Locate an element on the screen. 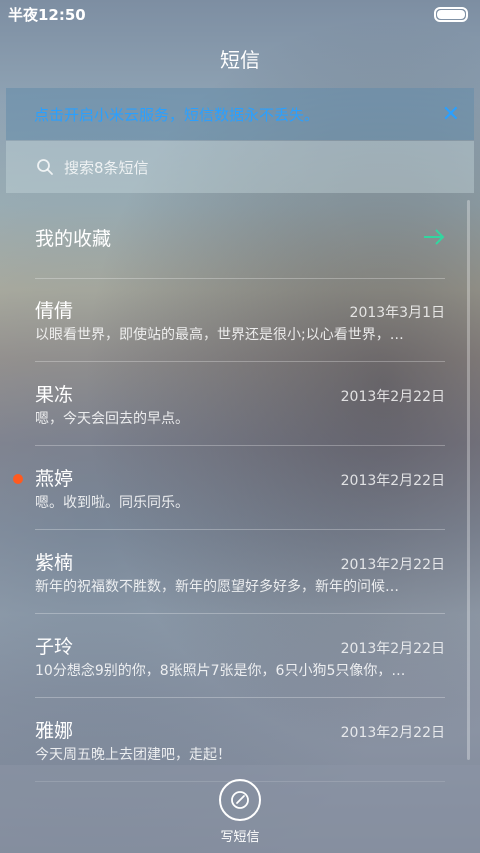 The image size is (480, 853). contact-name: 紫楠 is located at coordinates (54, 563).